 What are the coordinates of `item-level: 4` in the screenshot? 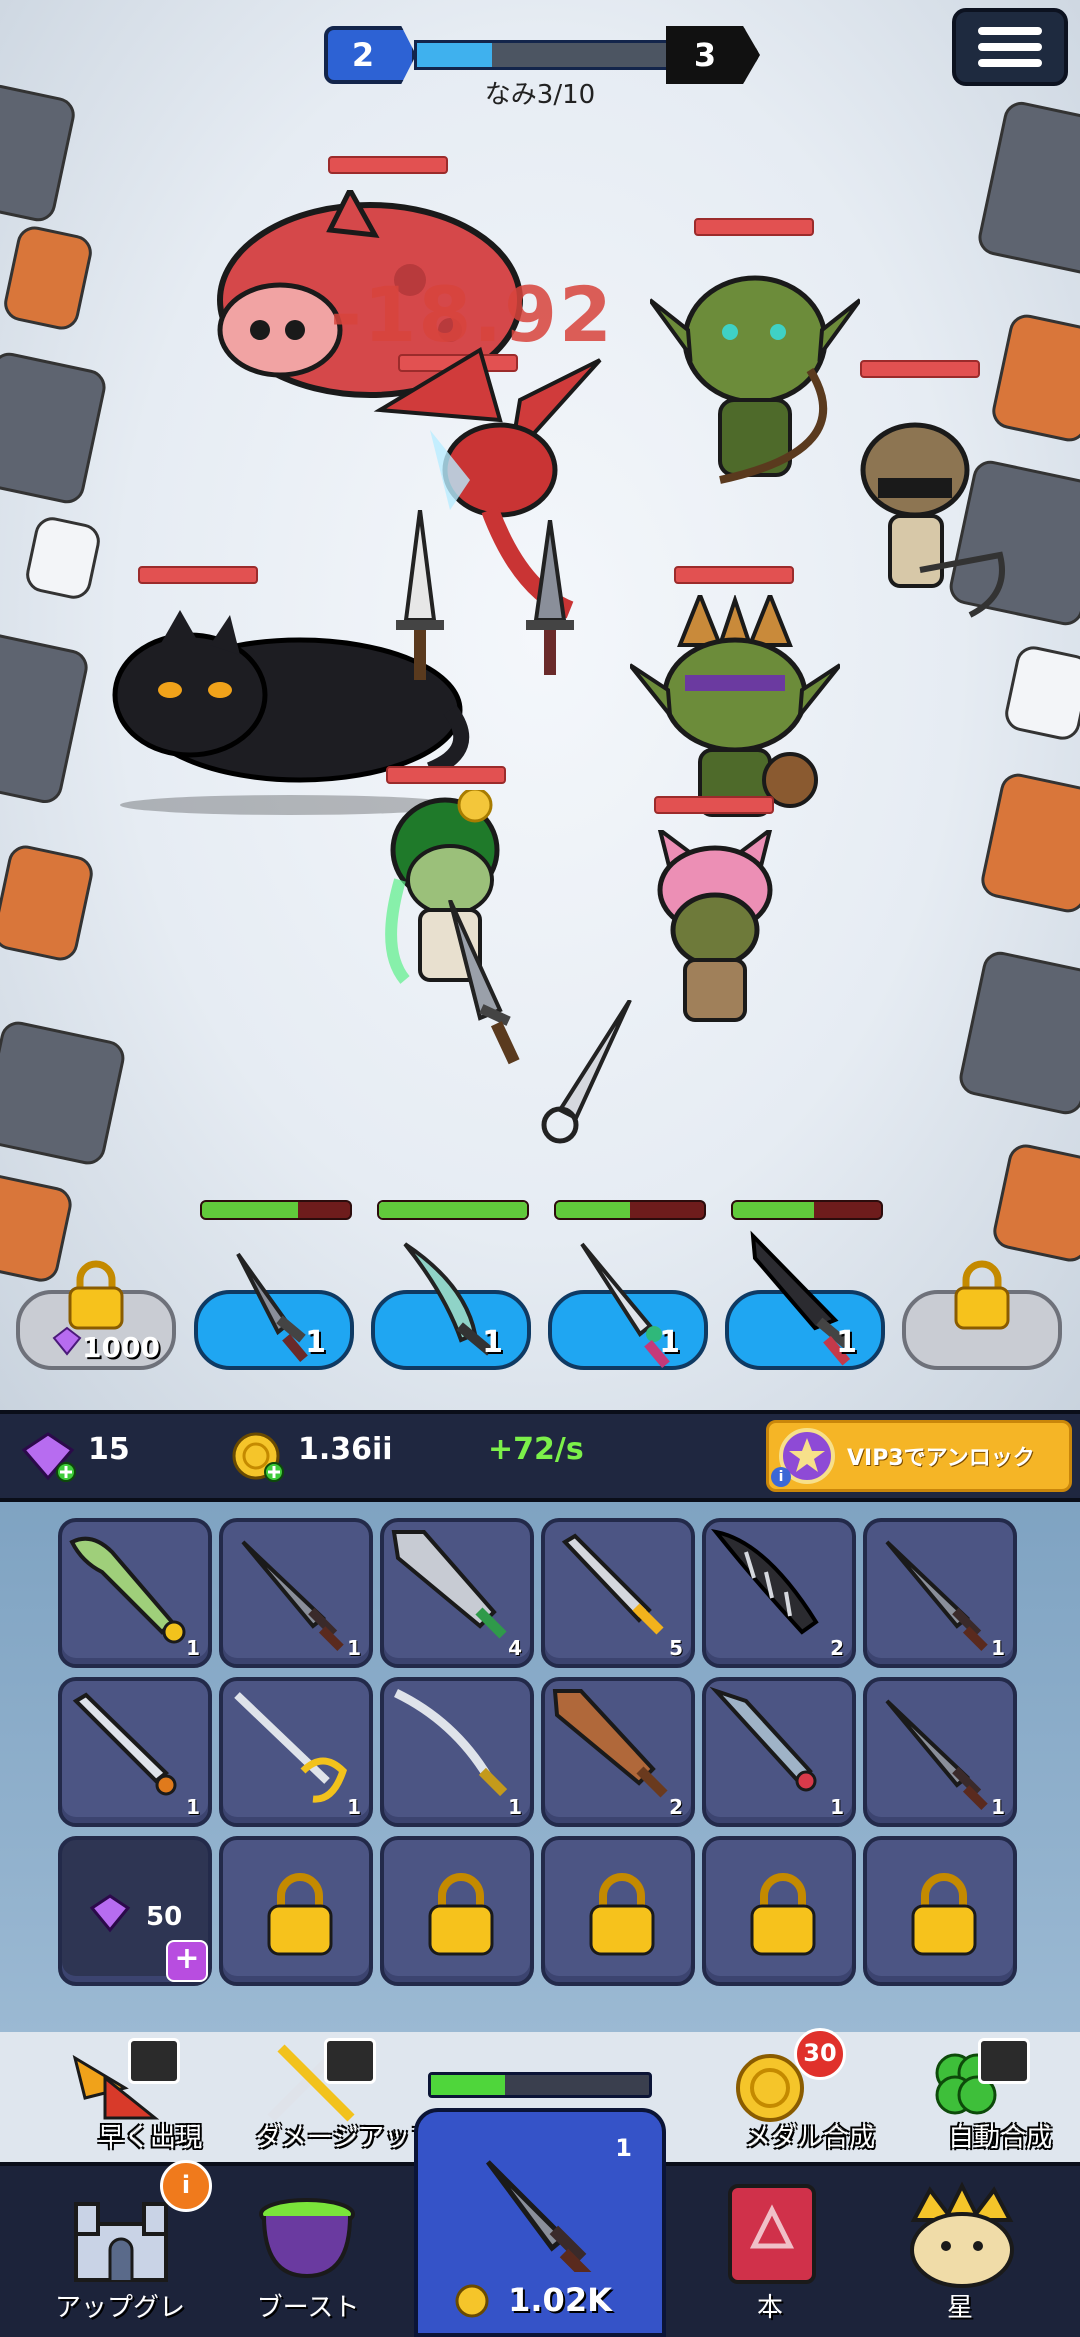 It's located at (515, 1648).